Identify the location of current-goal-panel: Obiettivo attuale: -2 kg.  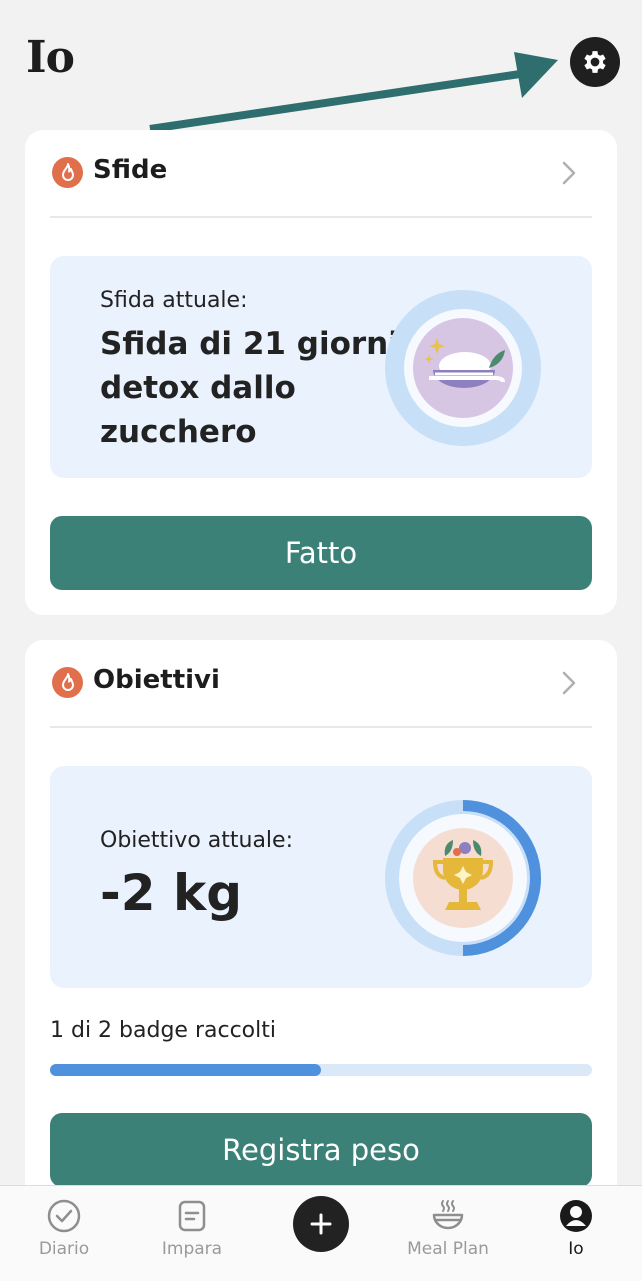
(321, 877).